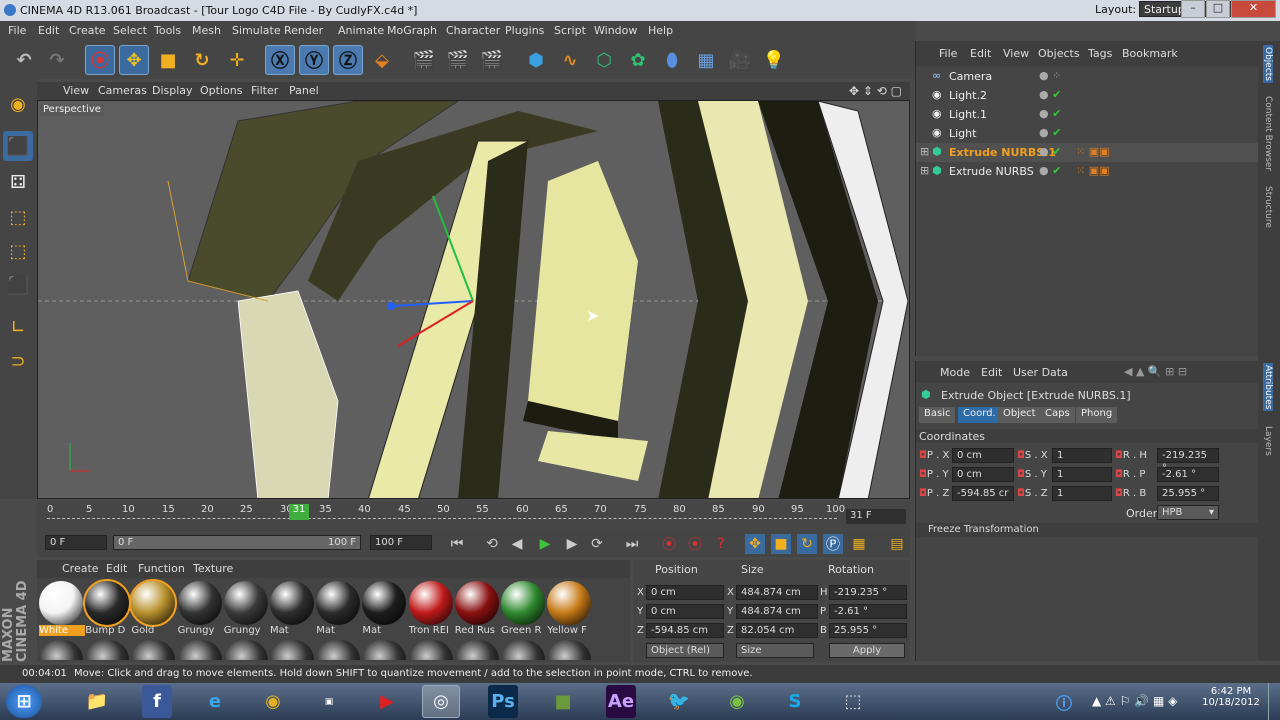 The height and width of the screenshot is (720, 1280). What do you see at coordinates (130, 30) in the screenshot?
I see `menu-select: Select` at bounding box center [130, 30].